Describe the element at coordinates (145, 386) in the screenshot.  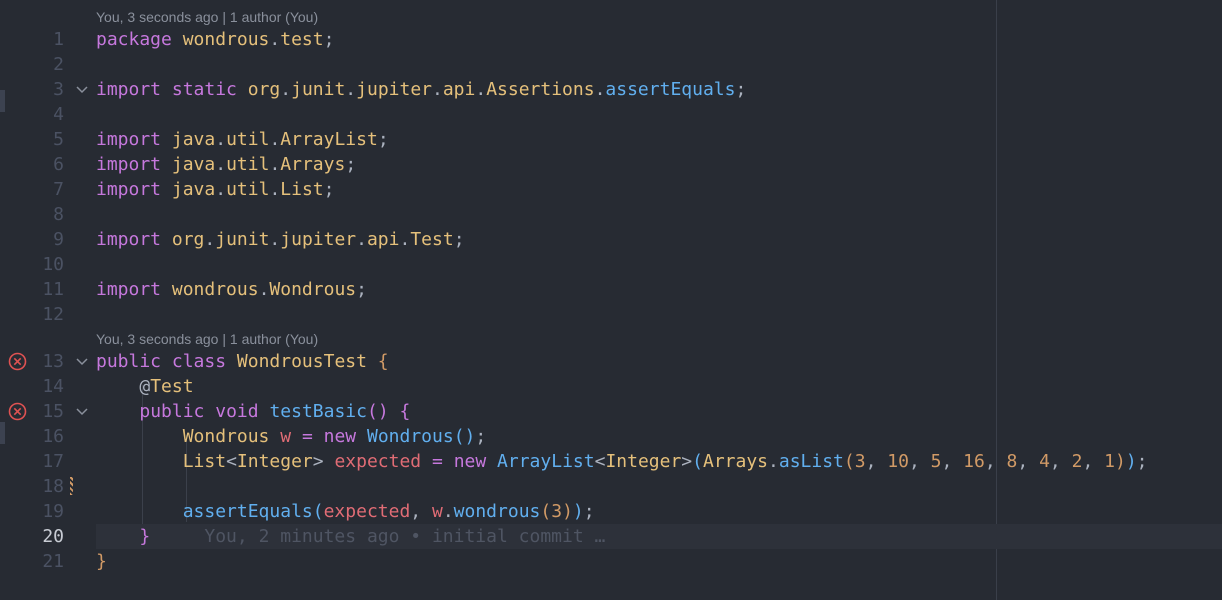
I see `code-text: @Test` at that location.